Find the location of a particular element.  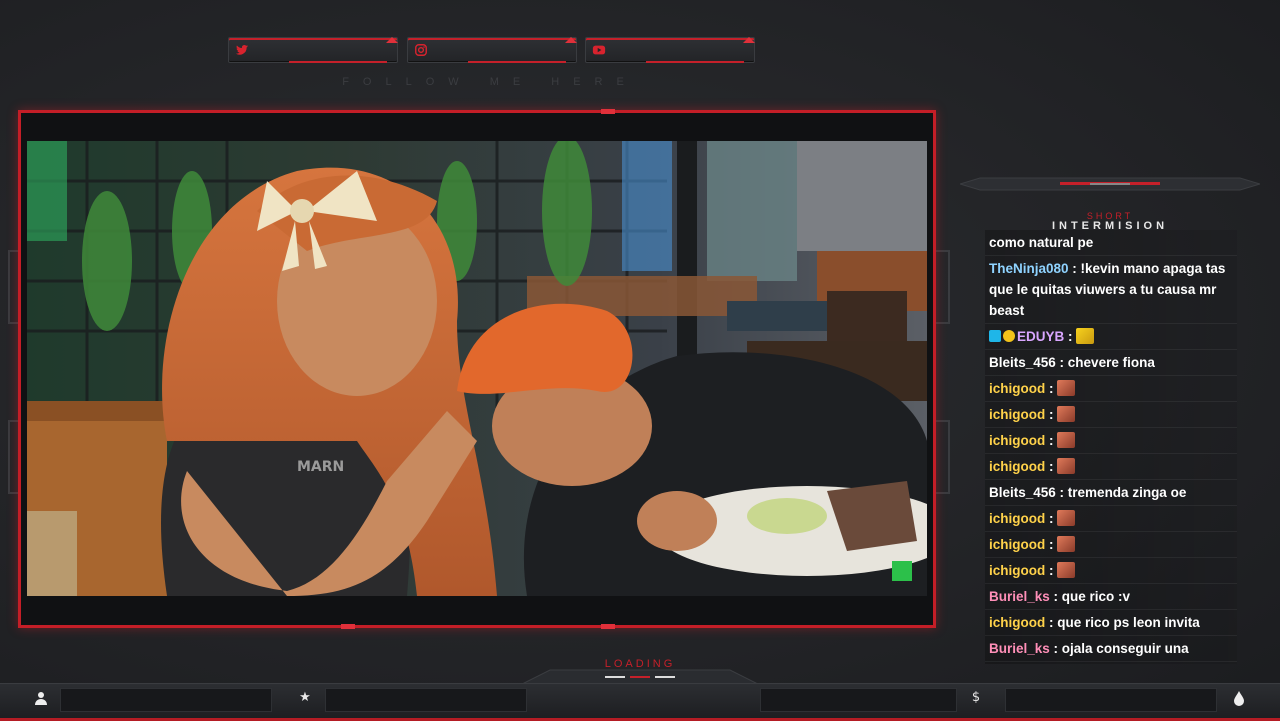

bottom-panel-right2 is located at coordinates (1111, 700).